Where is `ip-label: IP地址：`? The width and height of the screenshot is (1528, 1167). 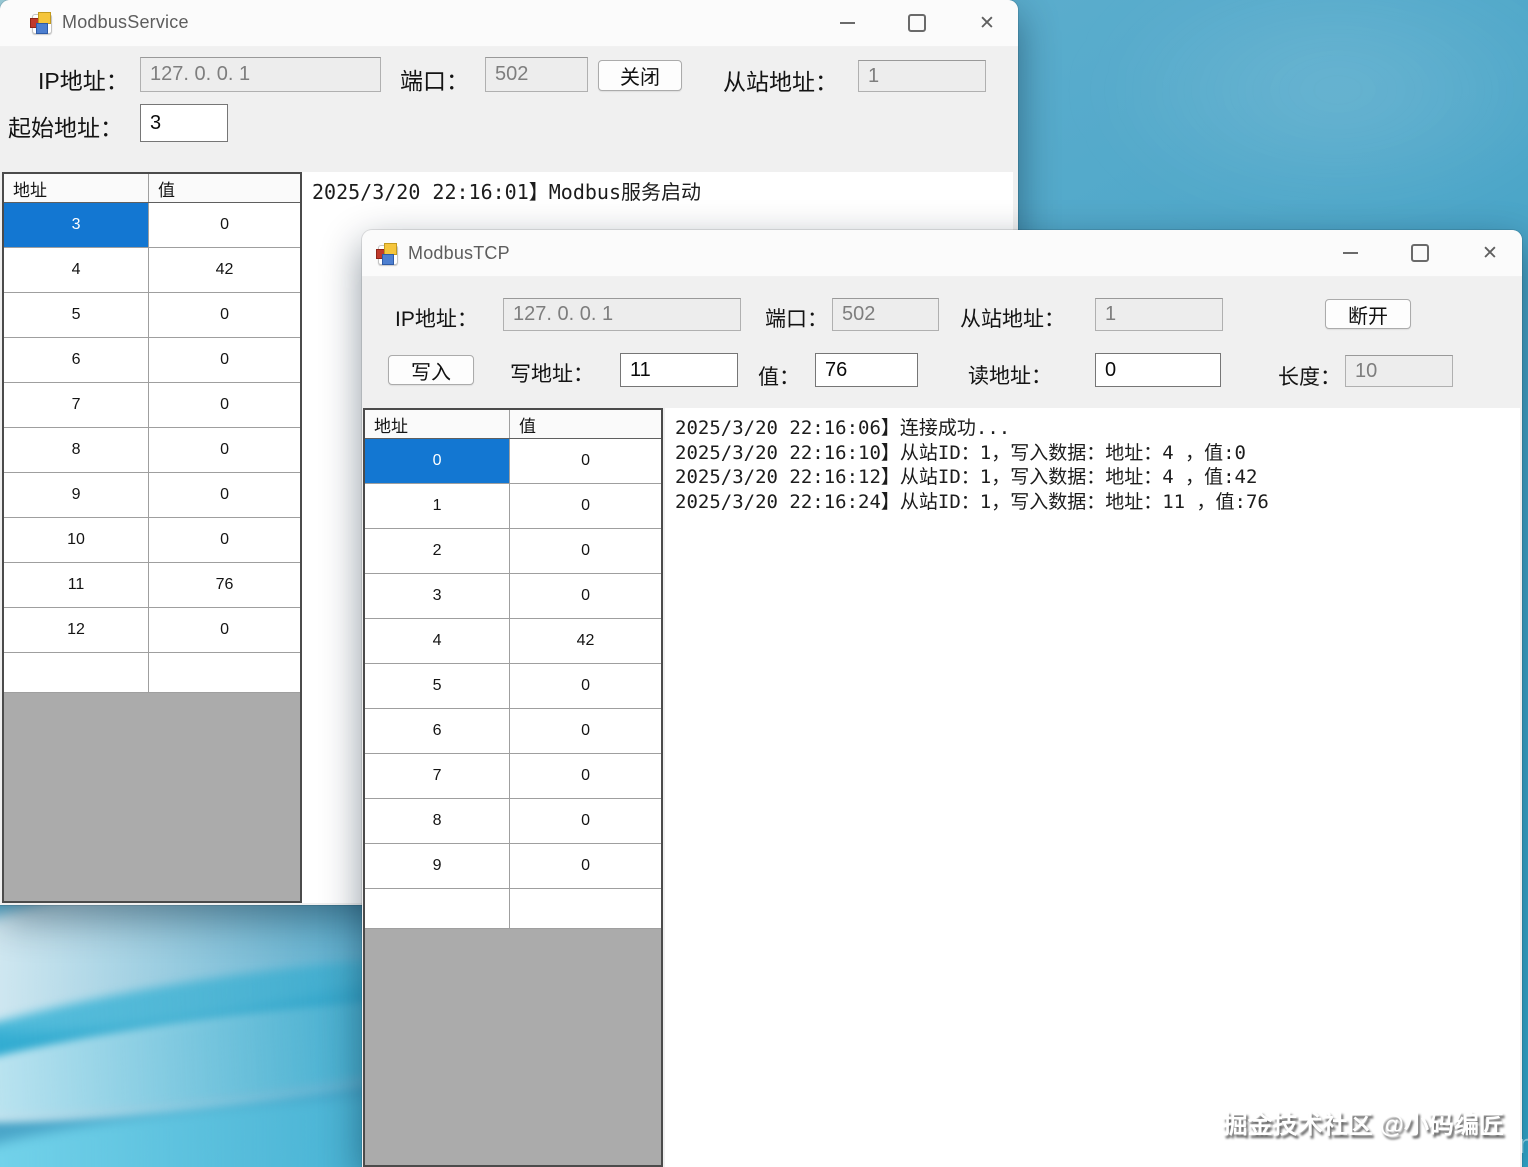 ip-label: IP地址： is located at coordinates (436, 319).